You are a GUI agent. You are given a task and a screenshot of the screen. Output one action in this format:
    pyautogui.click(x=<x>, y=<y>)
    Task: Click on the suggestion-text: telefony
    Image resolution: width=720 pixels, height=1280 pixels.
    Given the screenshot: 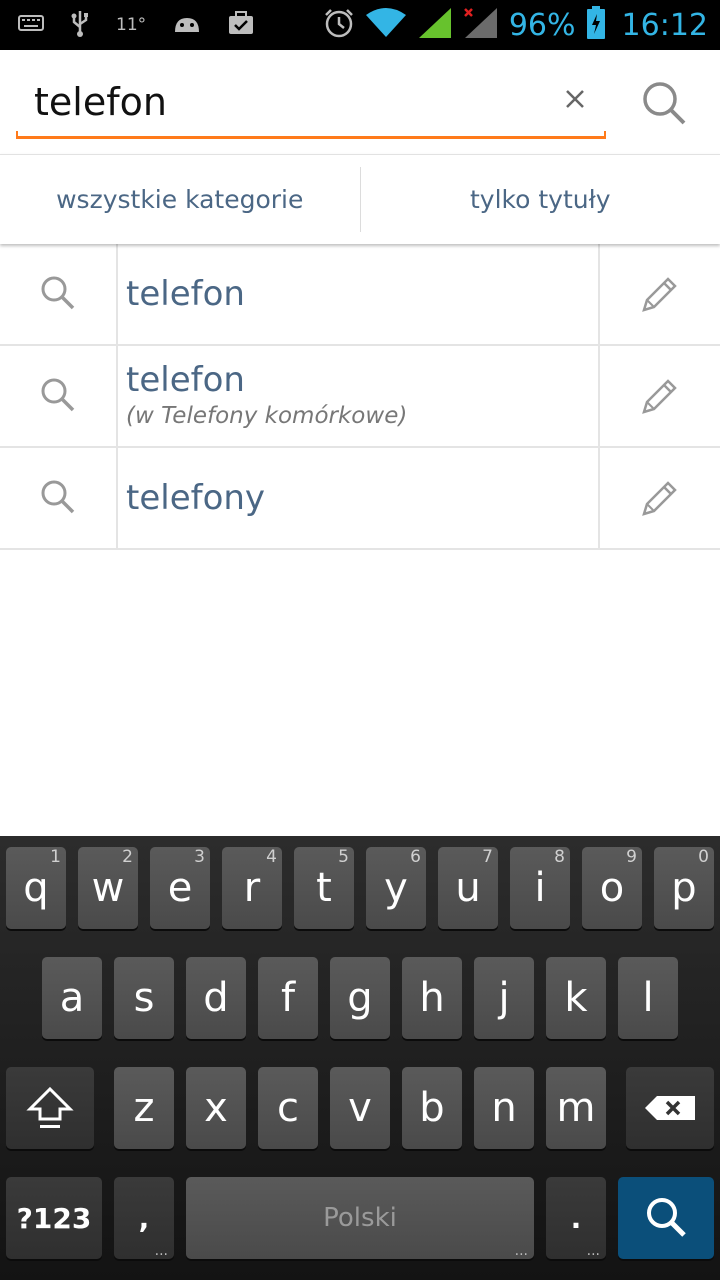 What is the action you would take?
    pyautogui.click(x=196, y=498)
    